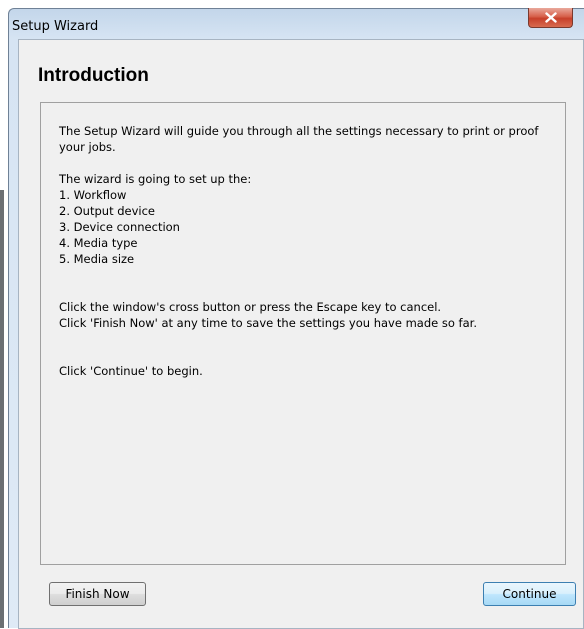 This screenshot has width=584, height=629. Describe the element at coordinates (131, 371) in the screenshot. I see `begin-hint: Click 'Continue' to begin.` at that location.